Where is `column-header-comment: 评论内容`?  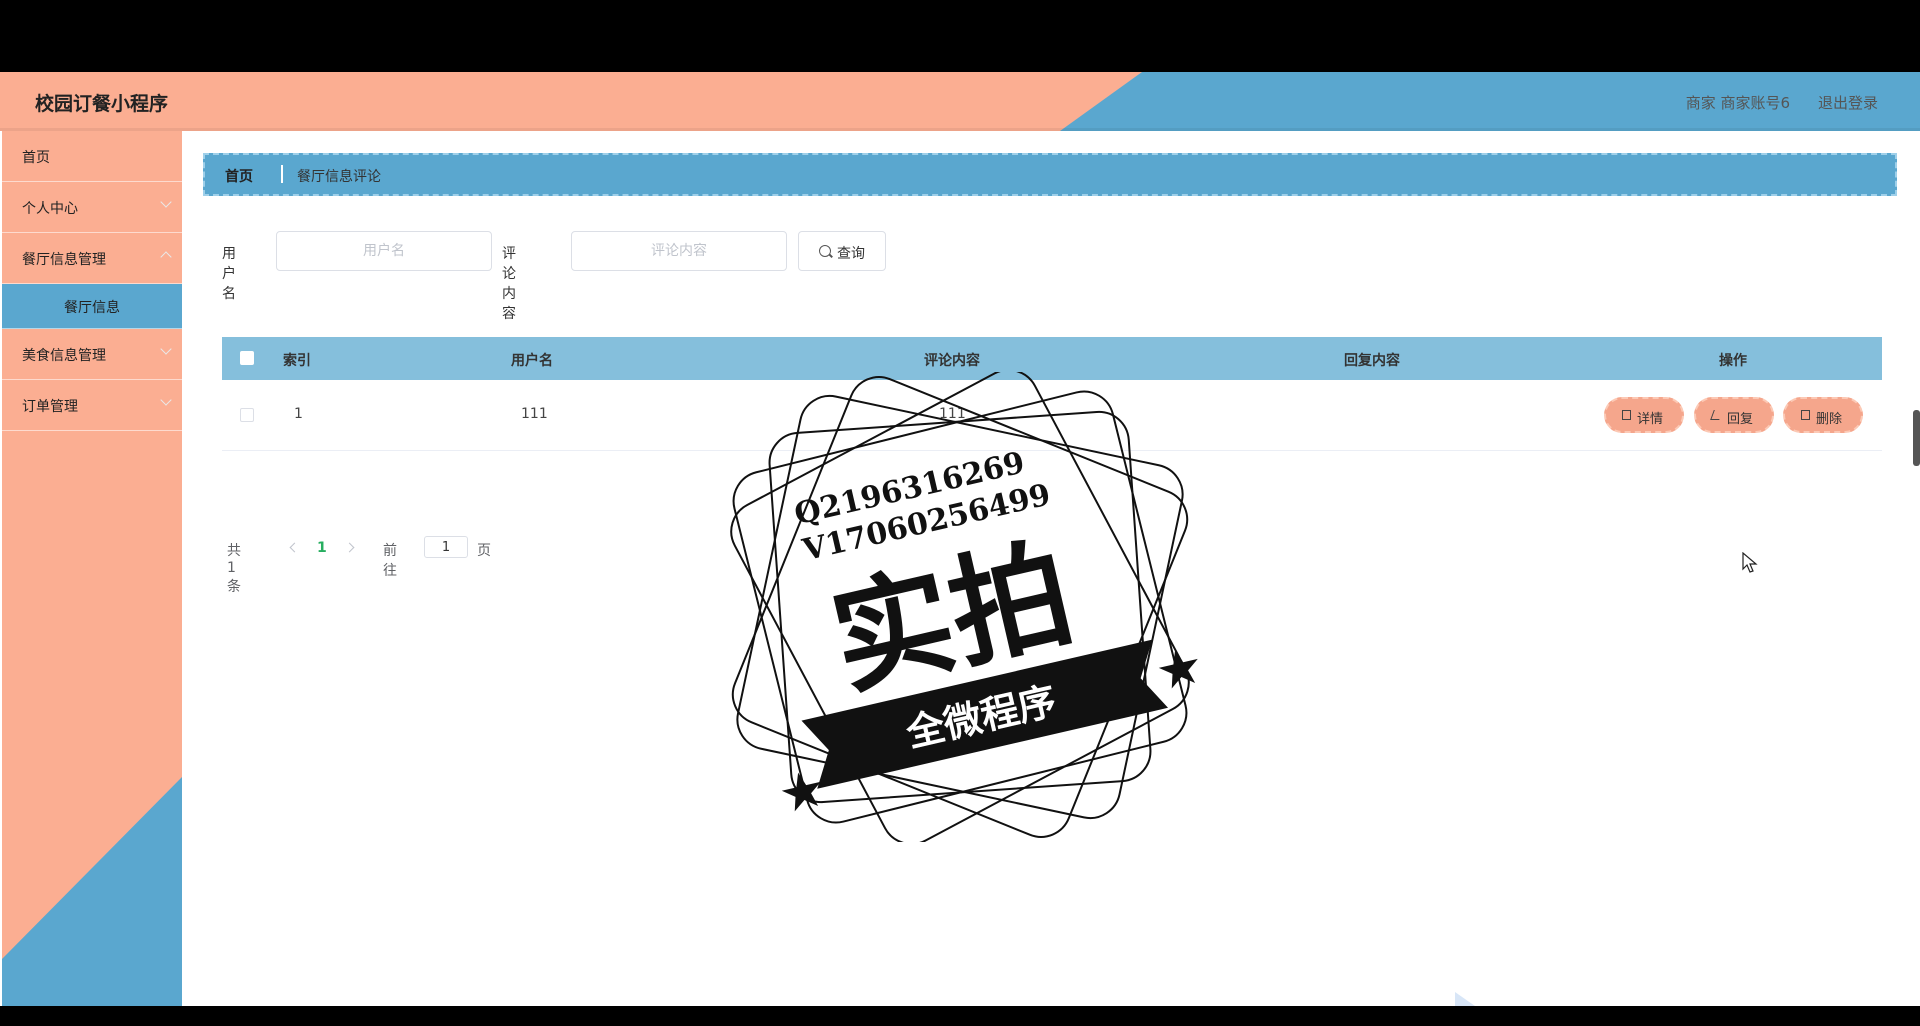 column-header-comment: 评论内容 is located at coordinates (952, 361).